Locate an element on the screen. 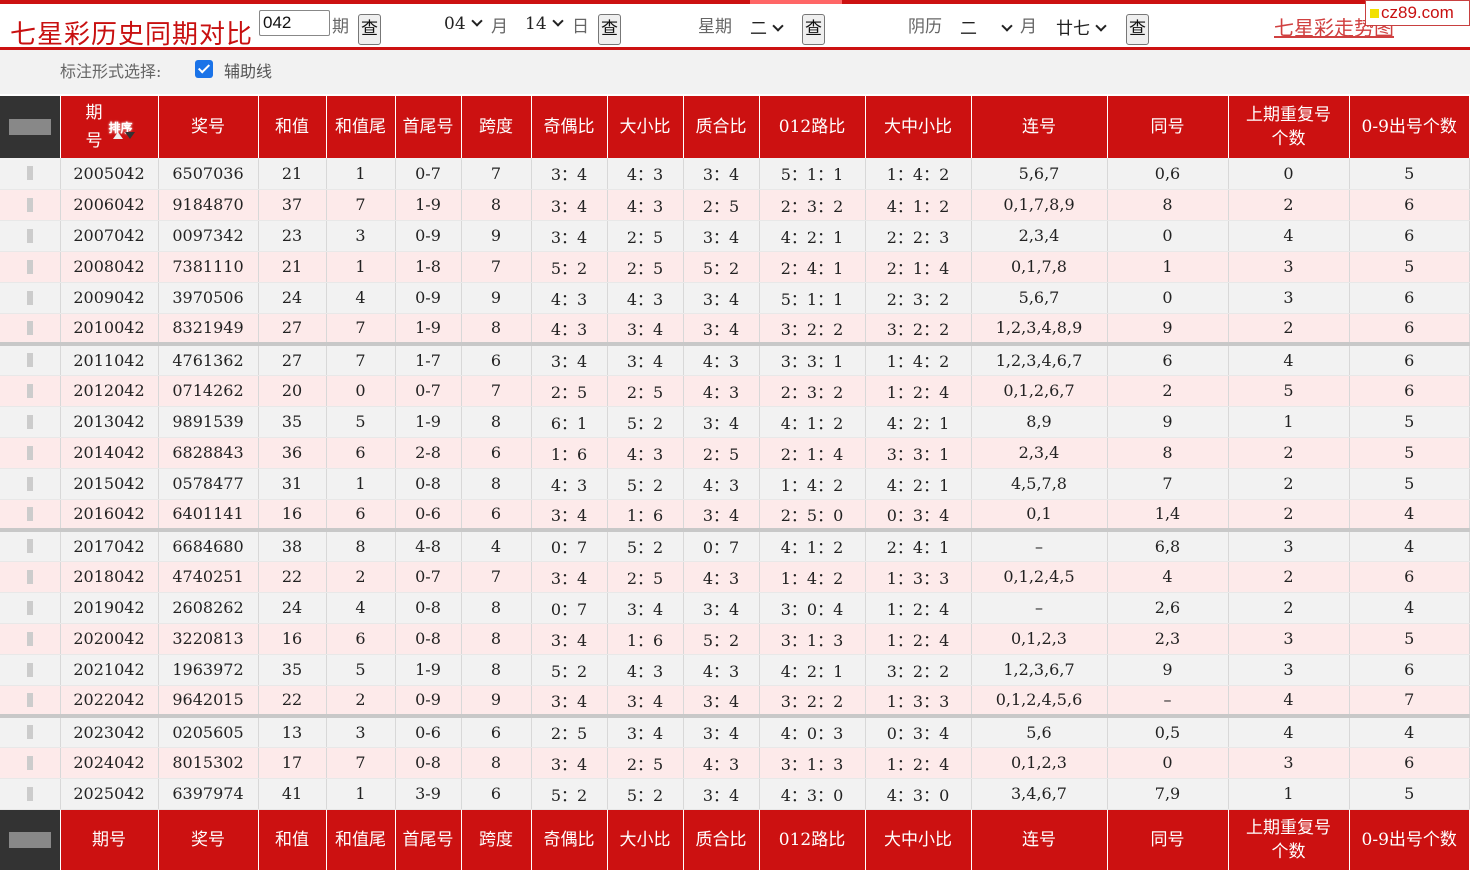 The width and height of the screenshot is (1470, 880). table-cell: 1：4：2 is located at coordinates (812, 577).